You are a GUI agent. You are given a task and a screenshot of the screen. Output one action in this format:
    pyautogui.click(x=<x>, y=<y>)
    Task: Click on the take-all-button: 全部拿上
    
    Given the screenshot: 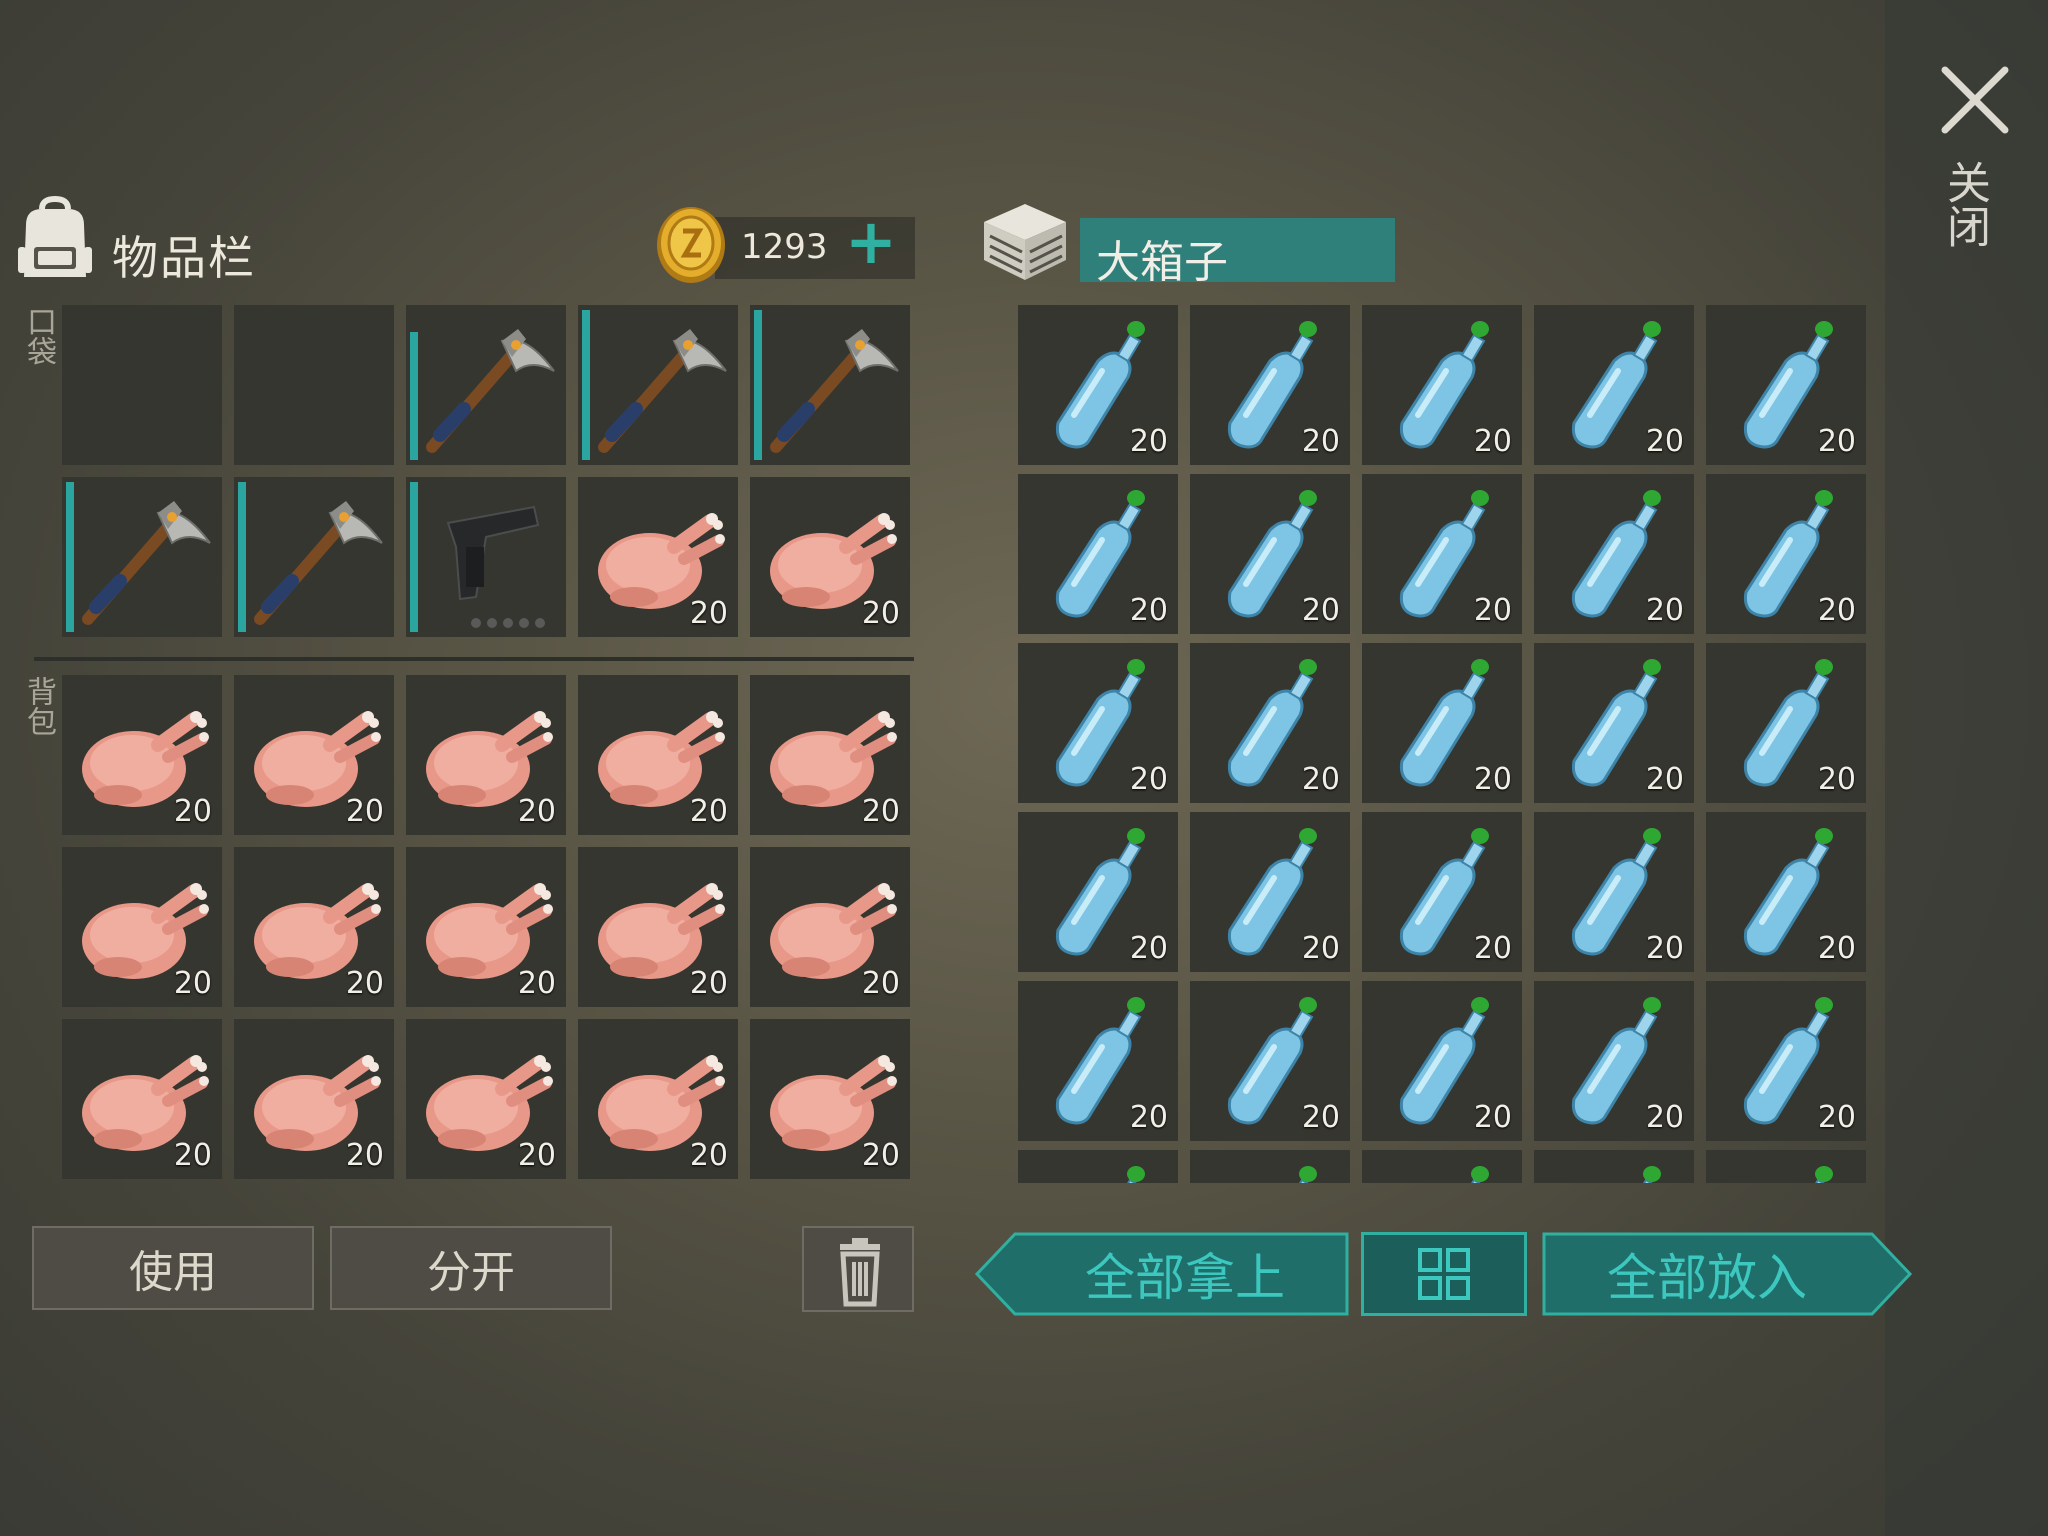 What is the action you would take?
    pyautogui.click(x=1162, y=1274)
    